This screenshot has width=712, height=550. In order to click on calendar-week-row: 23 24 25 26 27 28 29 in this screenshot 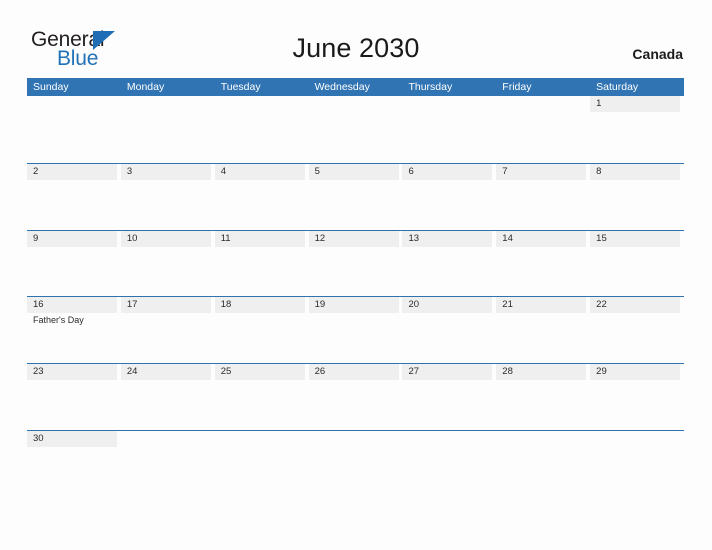, I will do `click(355, 396)`.